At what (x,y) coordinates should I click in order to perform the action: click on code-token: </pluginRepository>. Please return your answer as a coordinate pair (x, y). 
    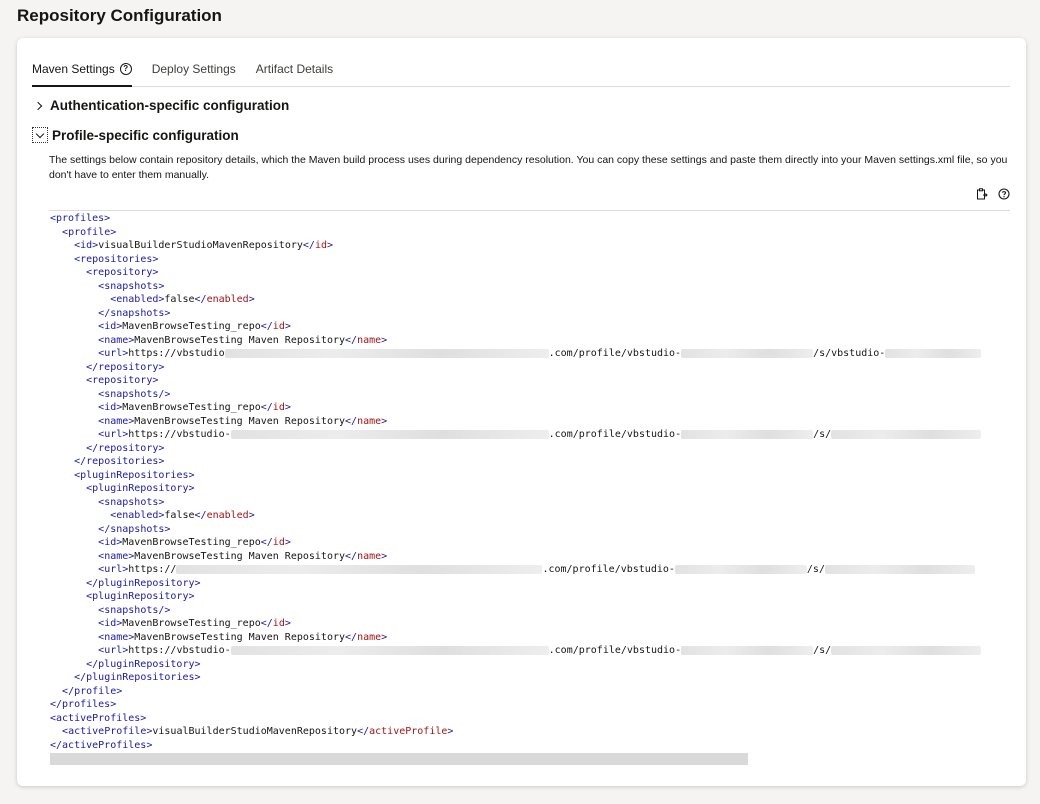
    Looking at the image, I should click on (143, 583).